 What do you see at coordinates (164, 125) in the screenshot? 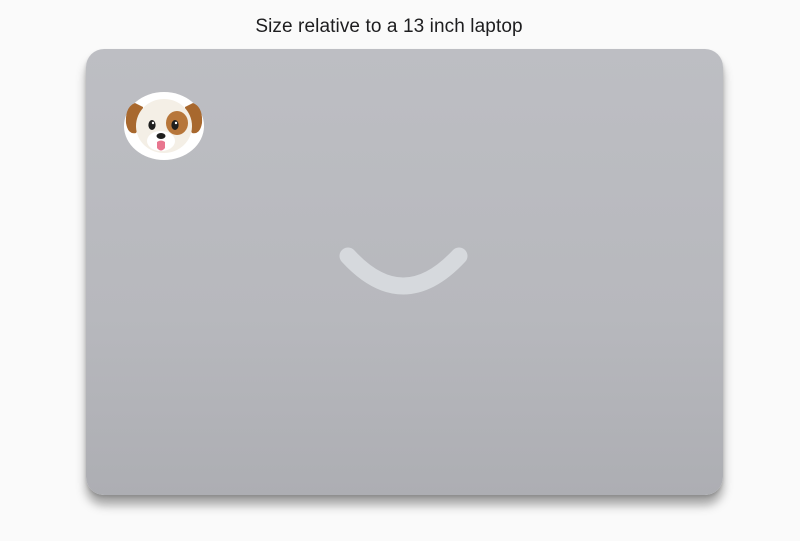
I see `dog-face-icon` at bounding box center [164, 125].